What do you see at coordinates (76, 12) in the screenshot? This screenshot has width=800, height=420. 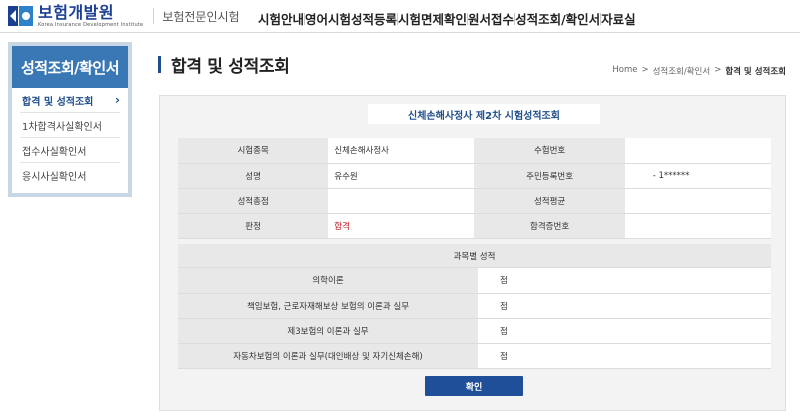 I see `logo-name: 보험개발원` at bounding box center [76, 12].